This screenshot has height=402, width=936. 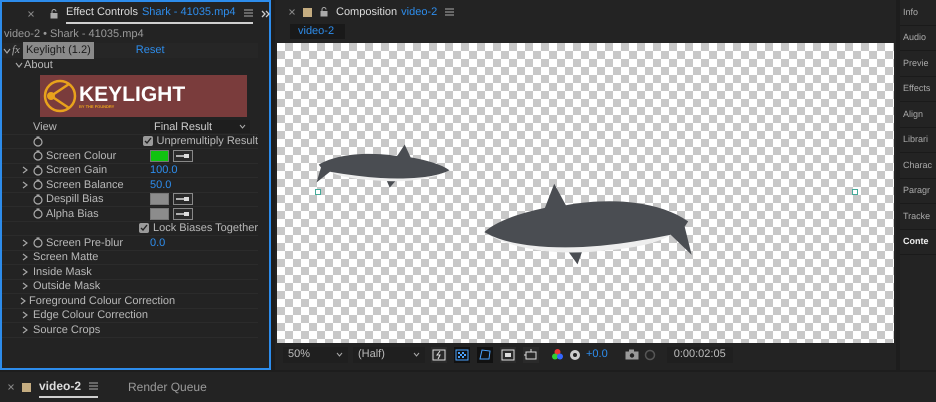 What do you see at coordinates (167, 387) in the screenshot?
I see `panel-tab: Render Queue` at bounding box center [167, 387].